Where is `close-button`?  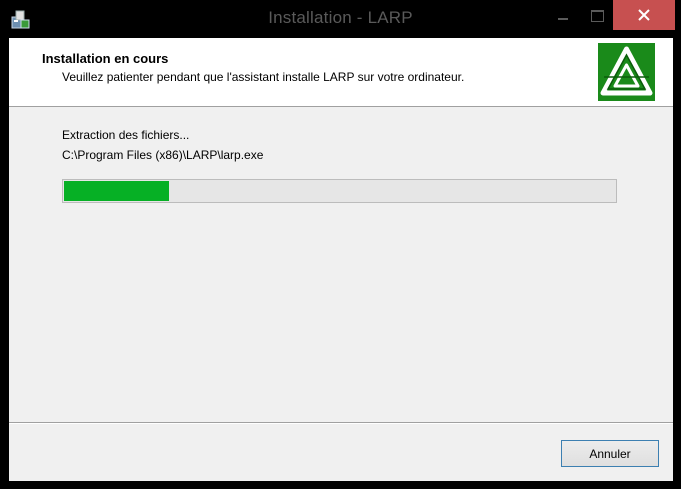
close-button is located at coordinates (644, 15).